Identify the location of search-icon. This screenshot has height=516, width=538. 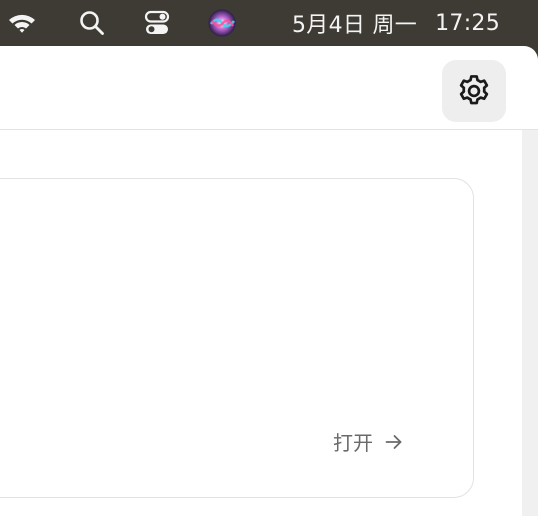
(92, 23).